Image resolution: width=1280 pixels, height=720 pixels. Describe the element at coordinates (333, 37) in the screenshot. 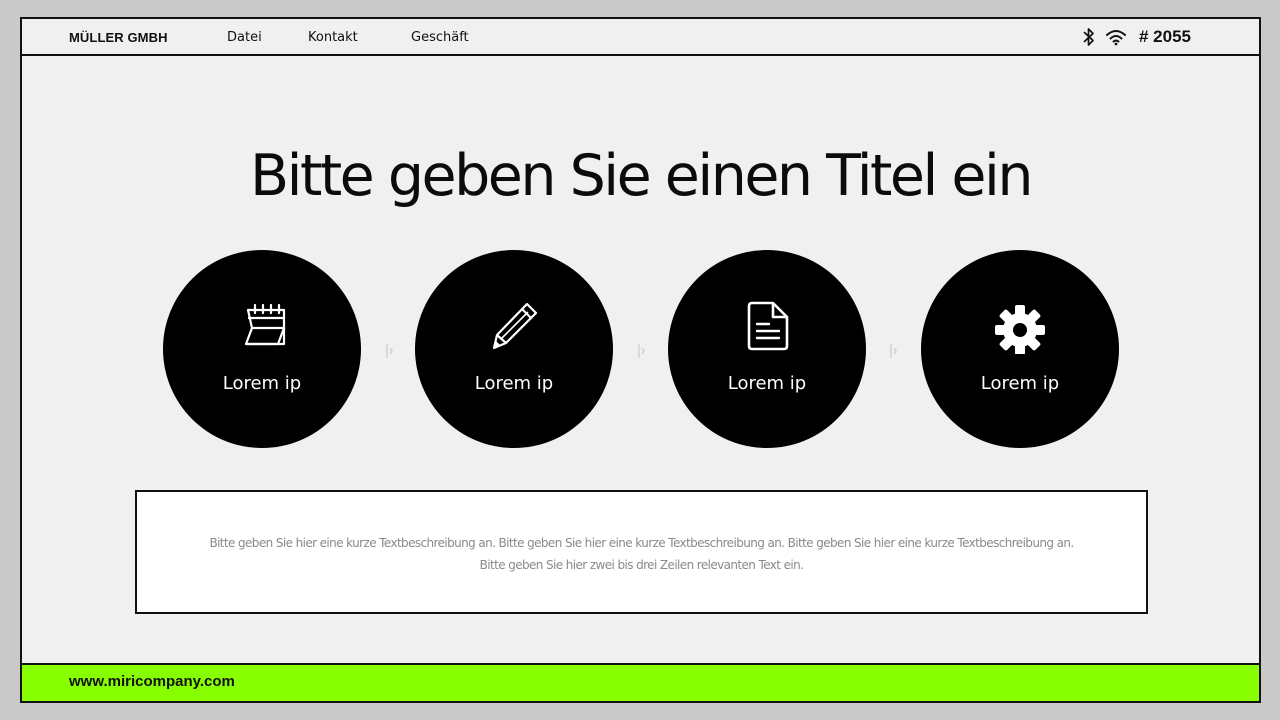

I see `nav-item-kontakt: Kontakt` at that location.